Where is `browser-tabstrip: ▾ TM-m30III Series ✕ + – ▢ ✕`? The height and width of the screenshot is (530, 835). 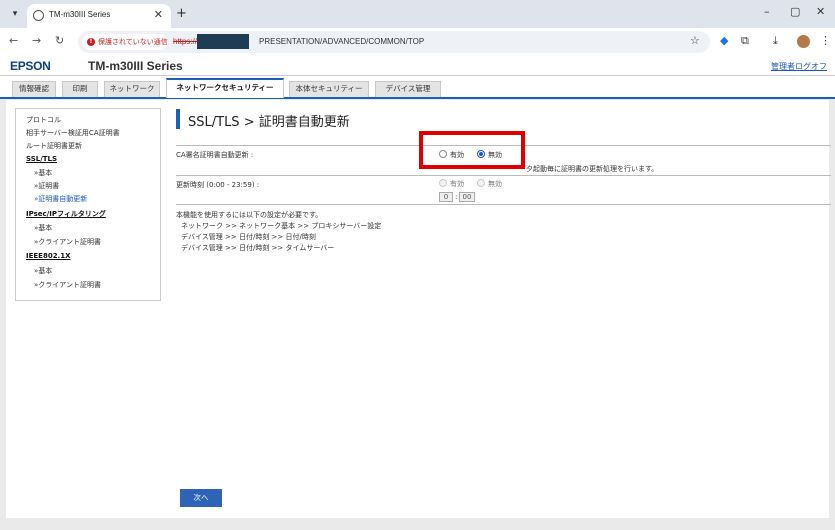
browser-tabstrip: ▾ TM-m30III Series ✕ + – ▢ ✕ is located at coordinates (417, 14).